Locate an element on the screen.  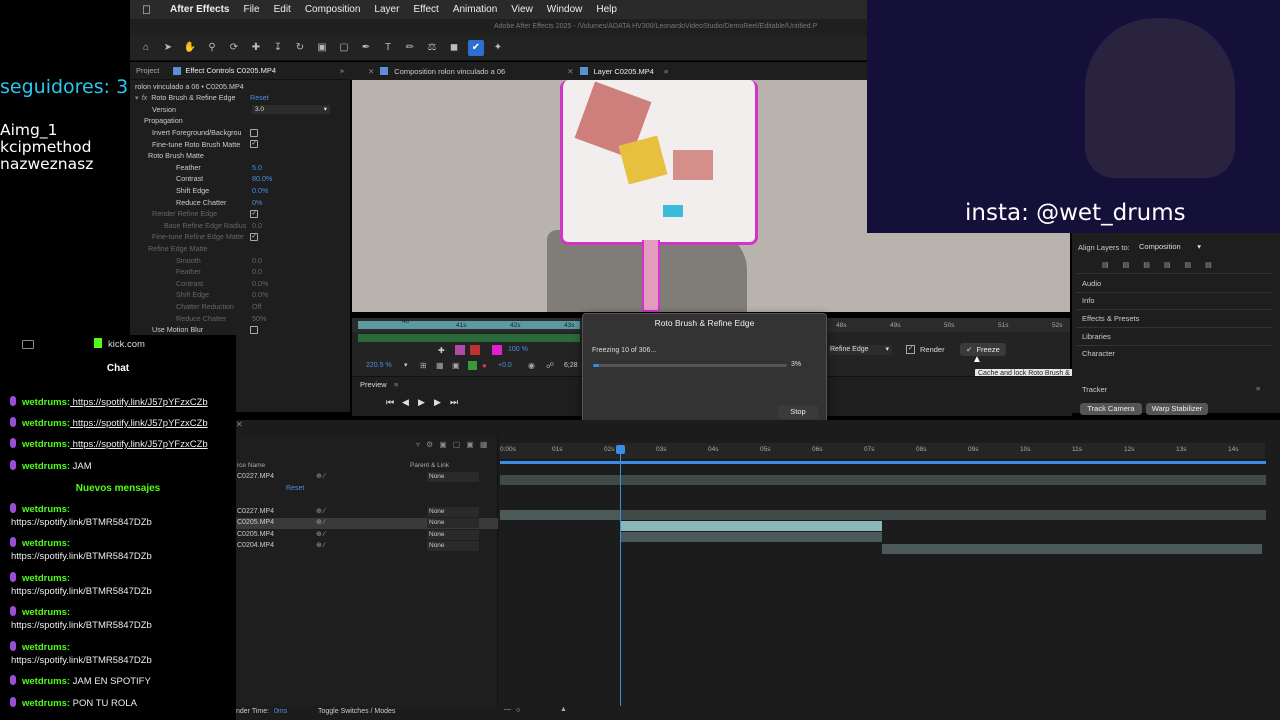
property-value: 80.0% is located at coordinates (262, 178).